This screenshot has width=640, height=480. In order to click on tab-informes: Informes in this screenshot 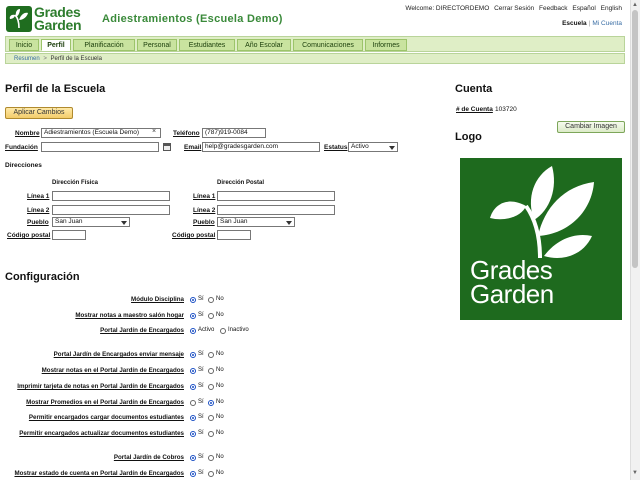, I will do `click(386, 45)`.